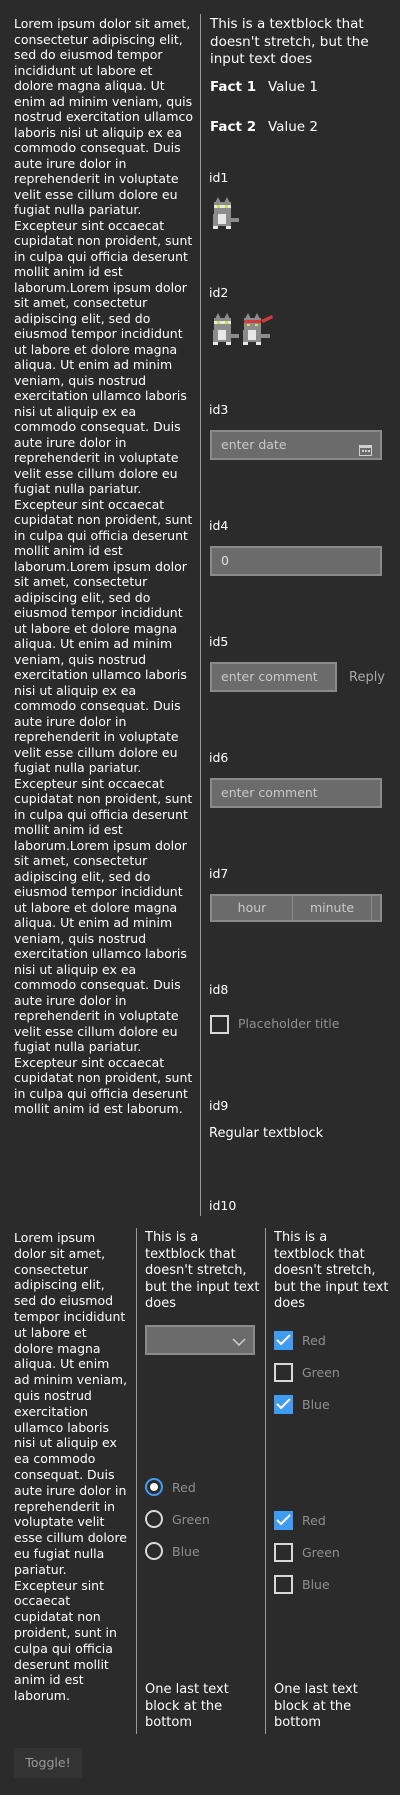 The image size is (400, 1795). I want to click on fact-2-value: Value 2, so click(293, 127).